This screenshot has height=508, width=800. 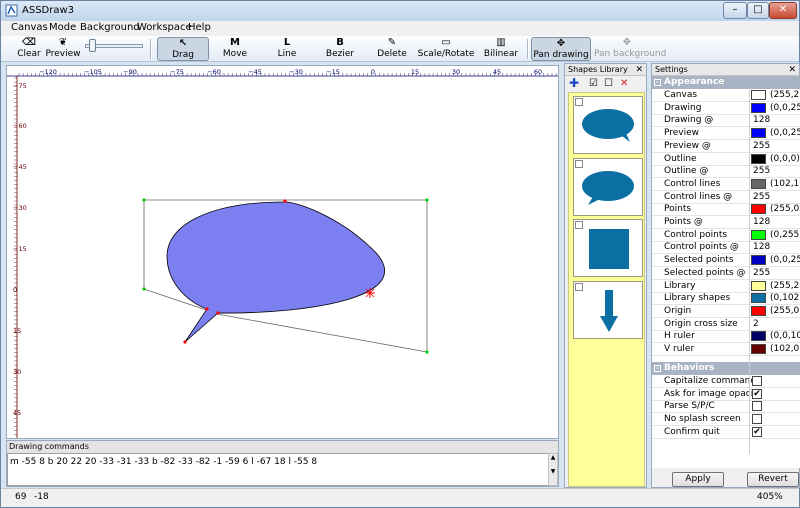 I want to click on setting-row: Library shapes (0,102,153), so click(x=726, y=299).